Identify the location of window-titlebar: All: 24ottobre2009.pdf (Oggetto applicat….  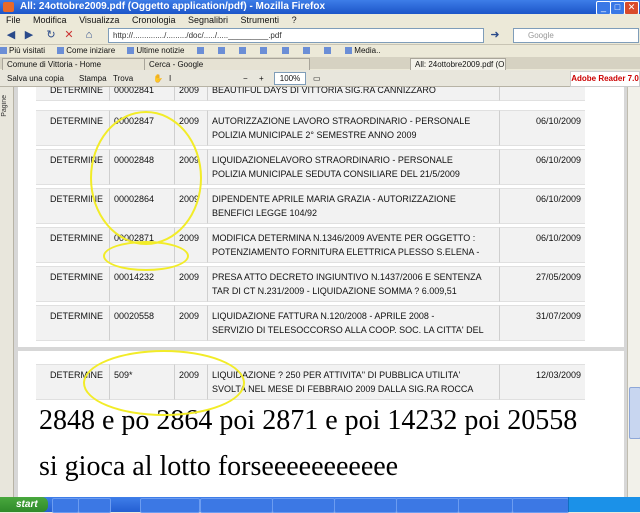
(320, 7).